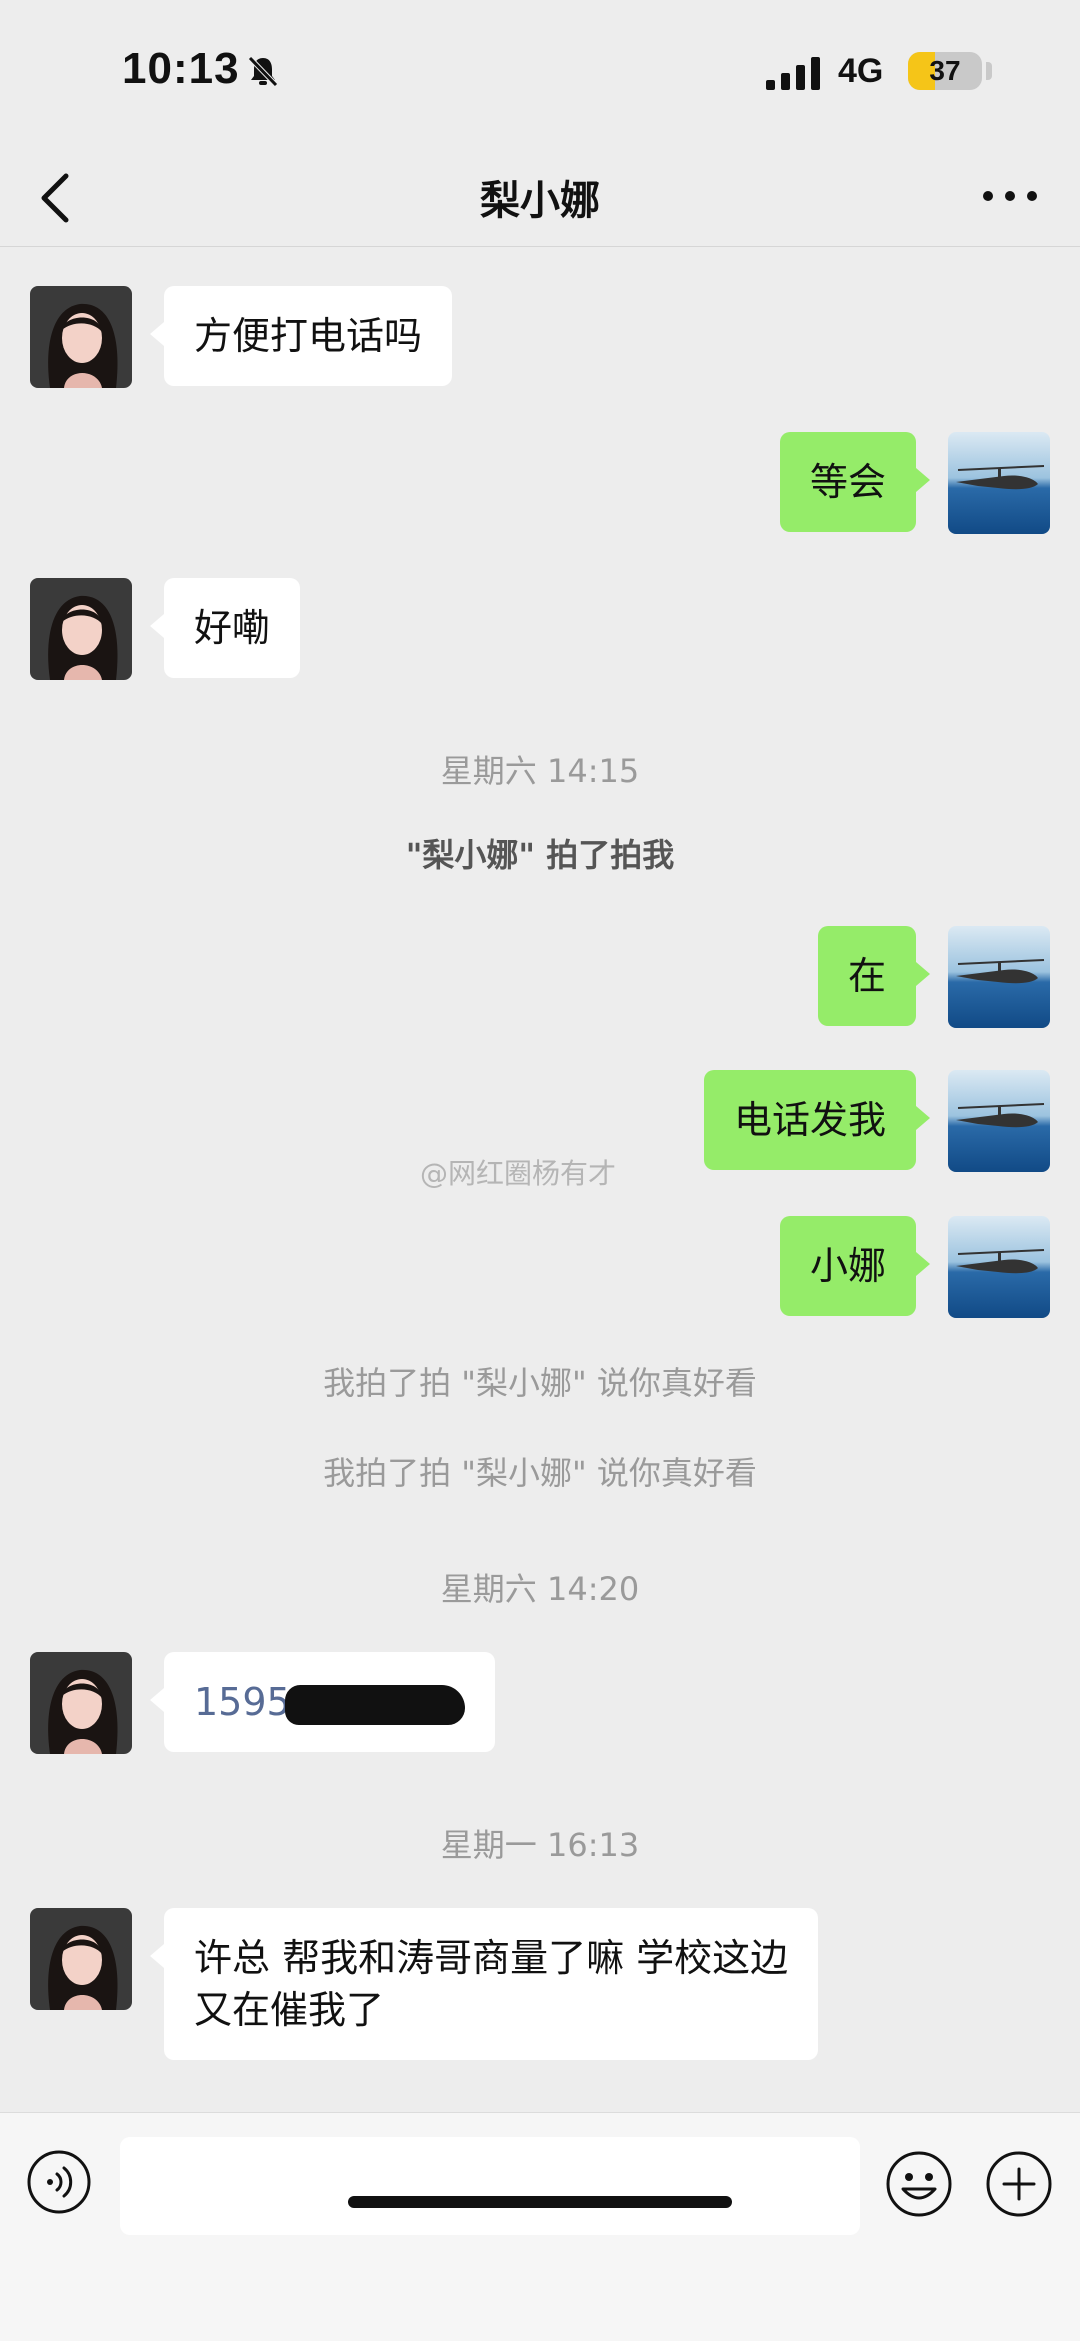 The height and width of the screenshot is (2341, 1080). What do you see at coordinates (919, 2184) in the screenshot?
I see `emoji-icon` at bounding box center [919, 2184].